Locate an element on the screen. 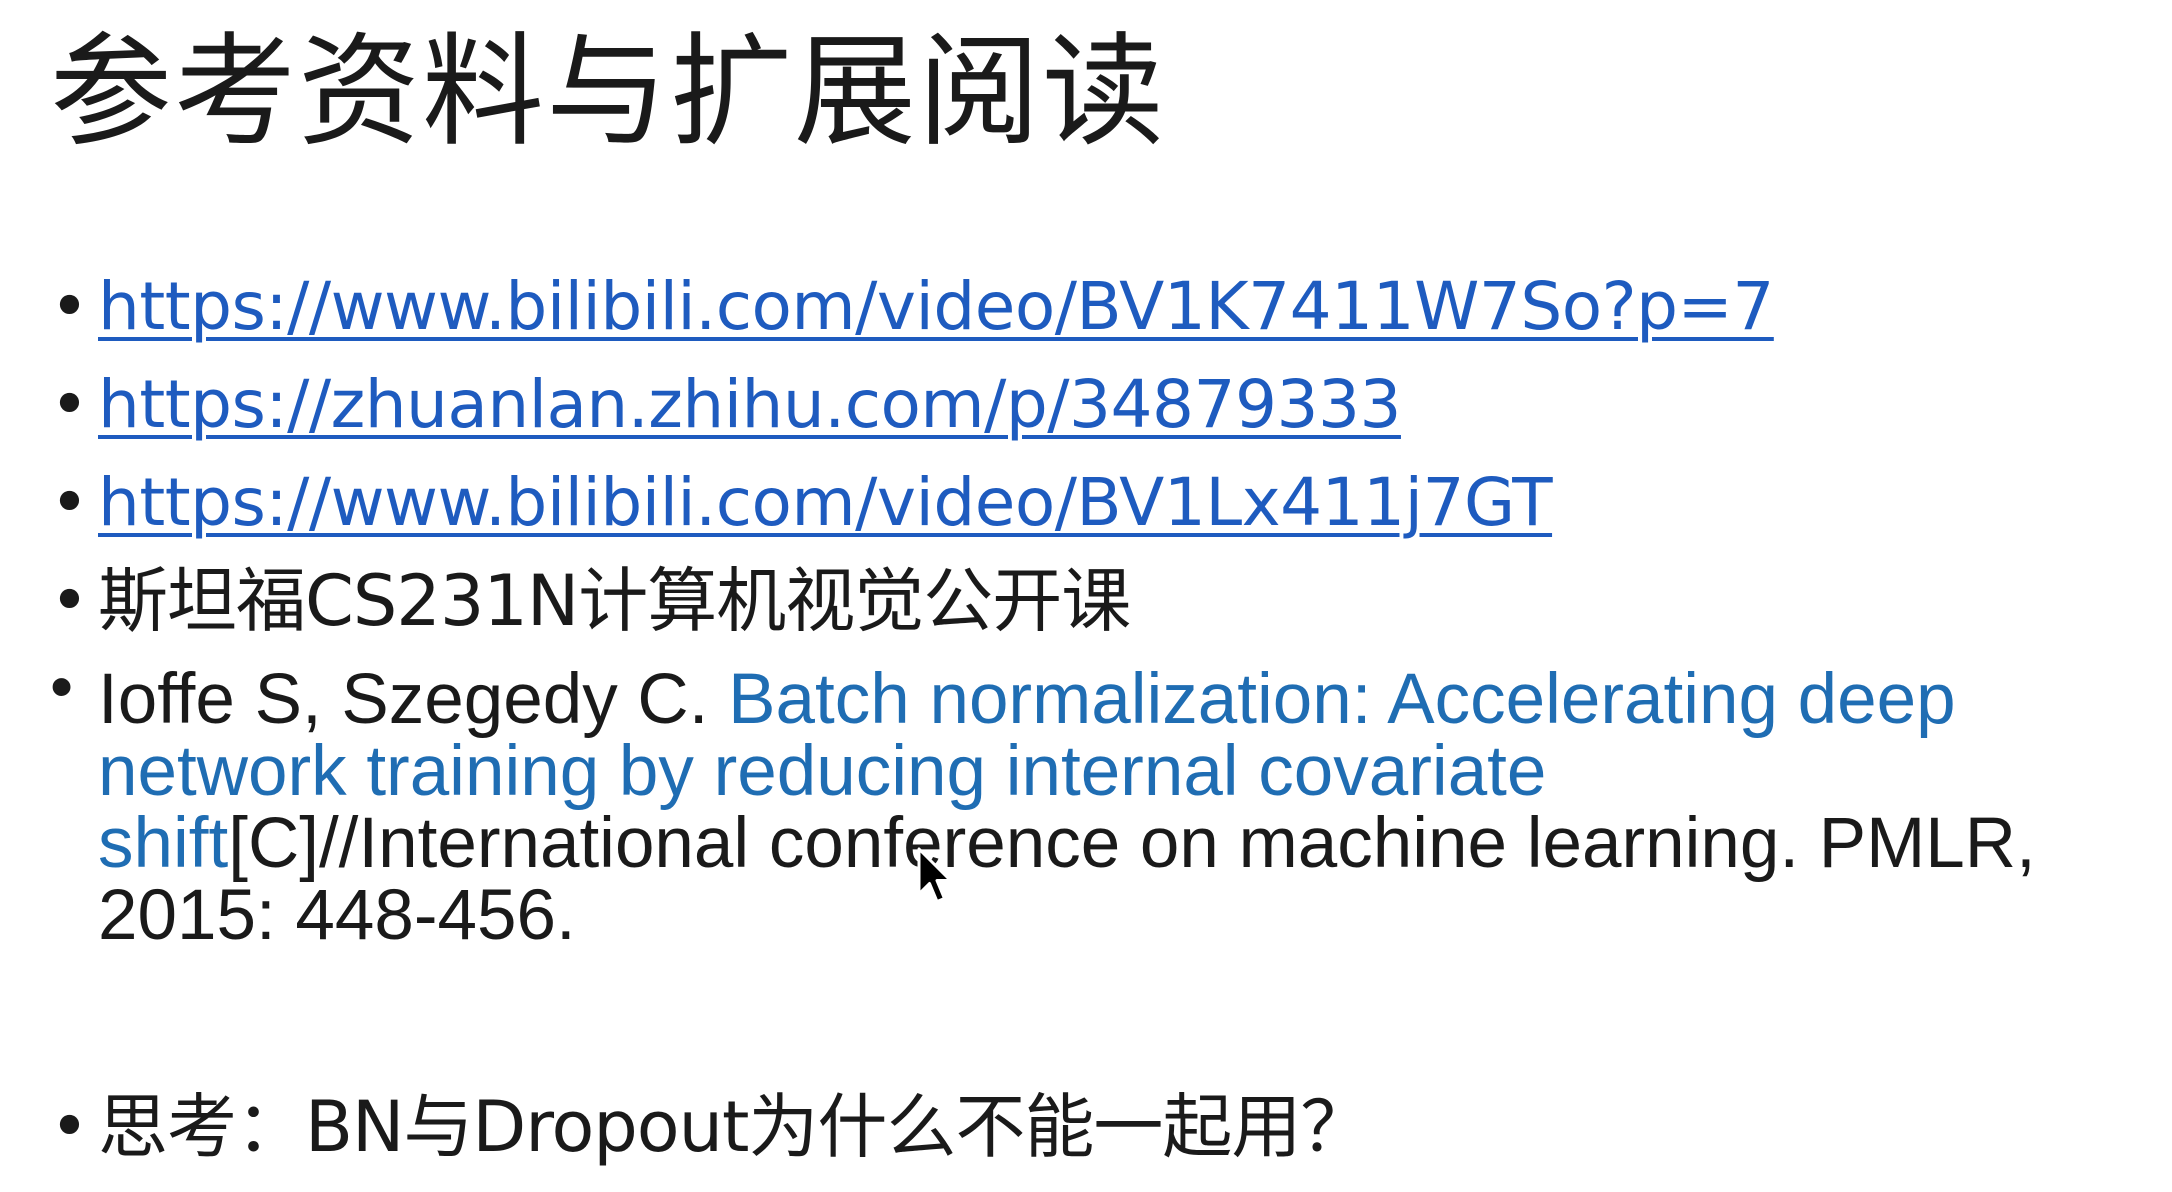 The width and height of the screenshot is (2172, 1192). list-item-course: 斯坦福CS231N计算机视觉公开课 is located at coordinates (1105, 601).